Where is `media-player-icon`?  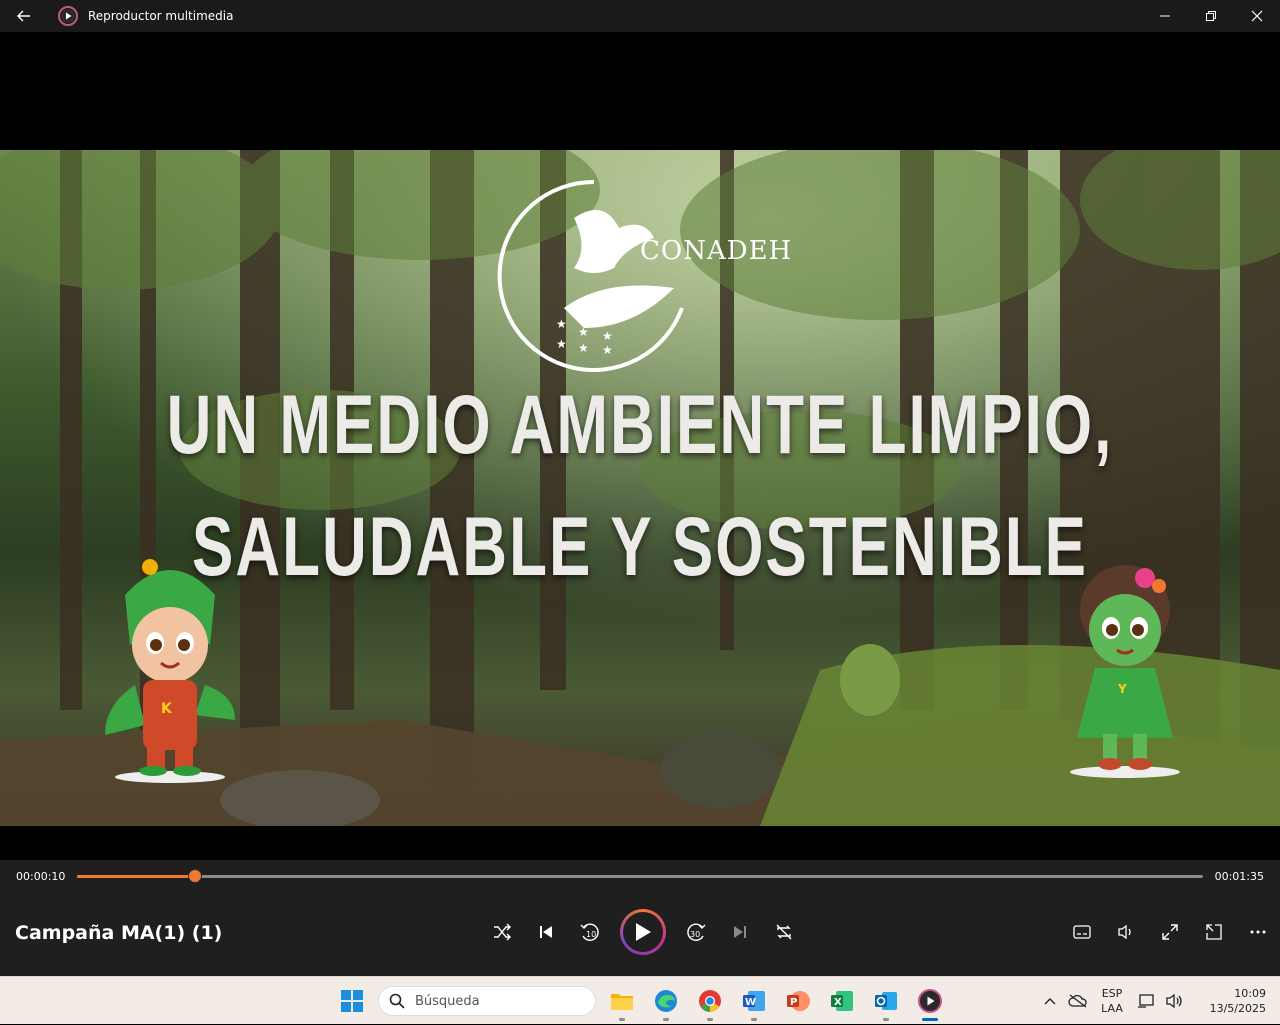
media-player-icon is located at coordinates (930, 1001).